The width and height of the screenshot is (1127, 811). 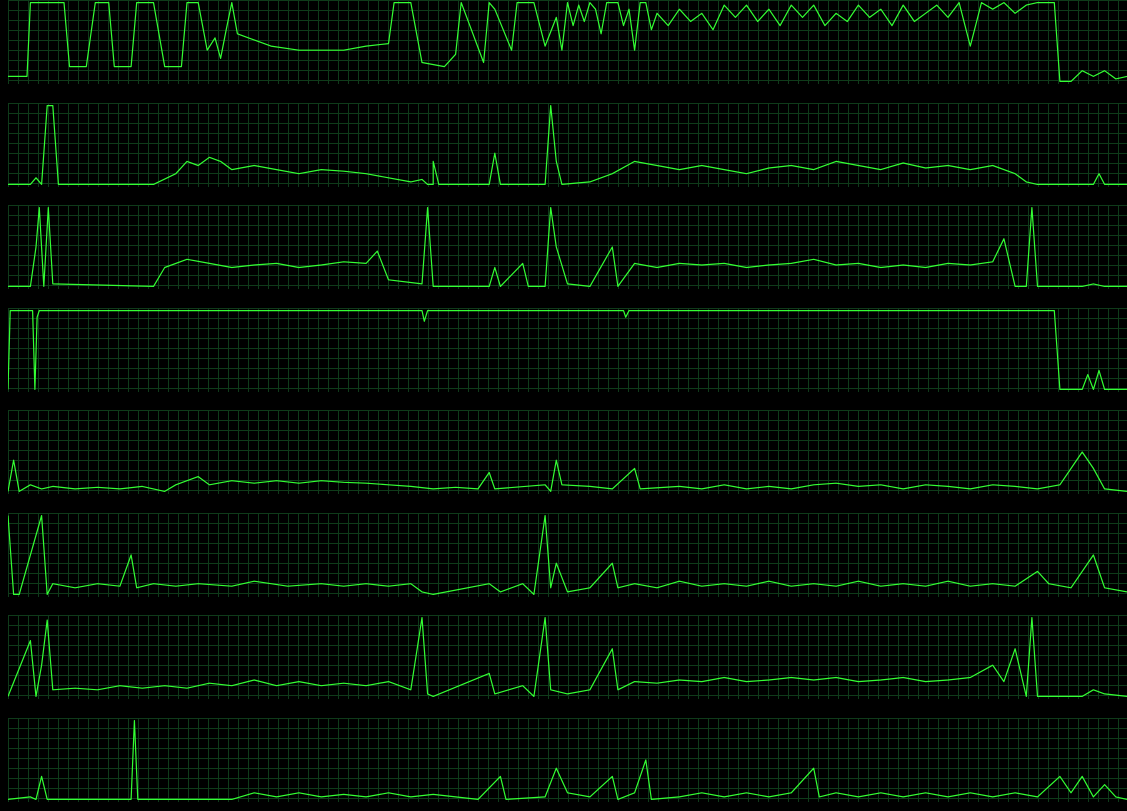 I want to click on cpu-core-graph-2-plot, so click(x=567, y=145).